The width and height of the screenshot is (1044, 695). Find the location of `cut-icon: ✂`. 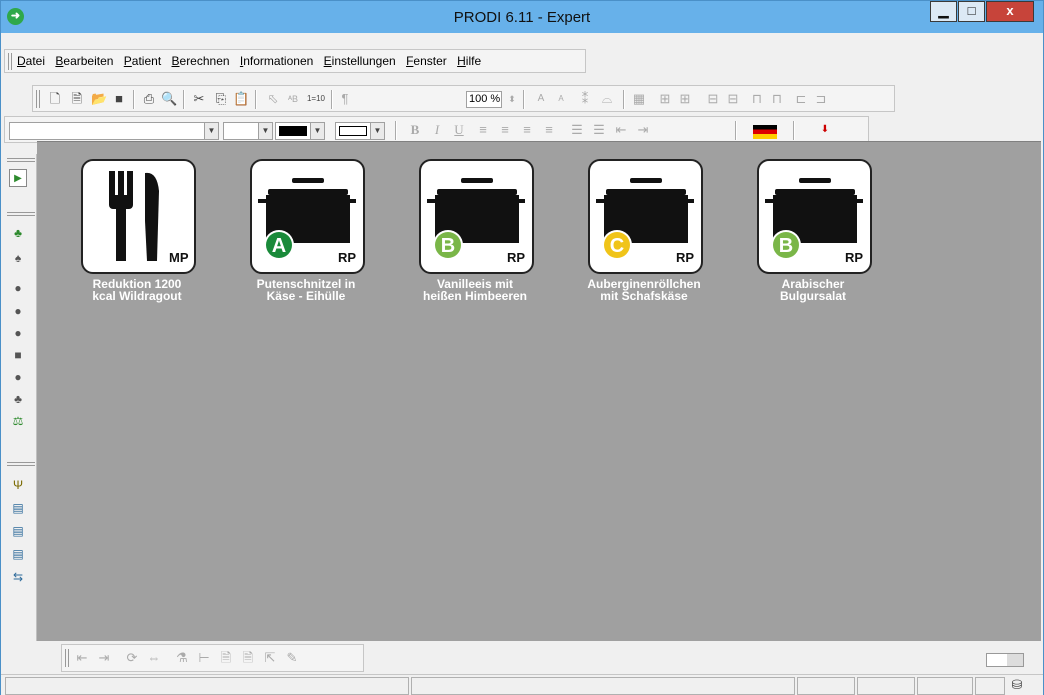

cut-icon: ✂ is located at coordinates (199, 99).